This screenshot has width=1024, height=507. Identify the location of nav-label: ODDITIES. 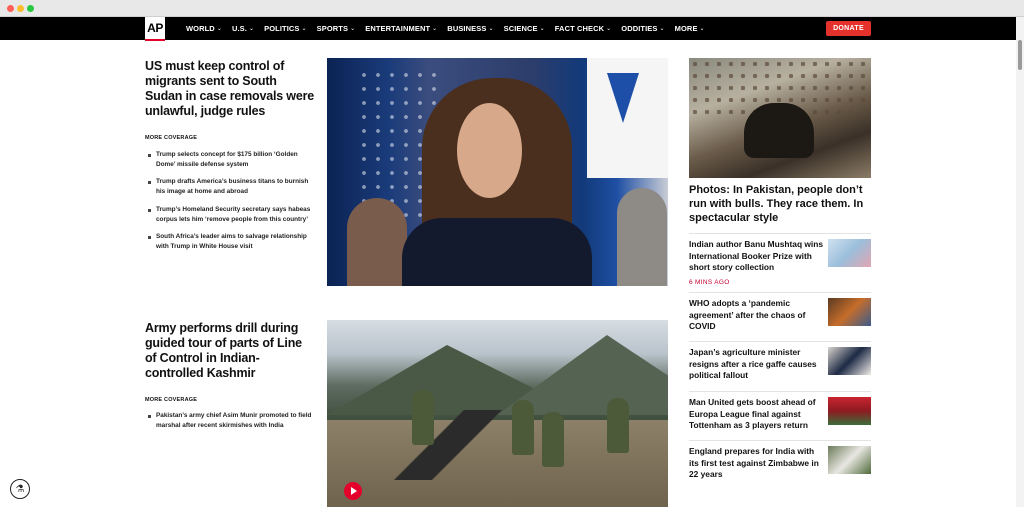
(639, 28).